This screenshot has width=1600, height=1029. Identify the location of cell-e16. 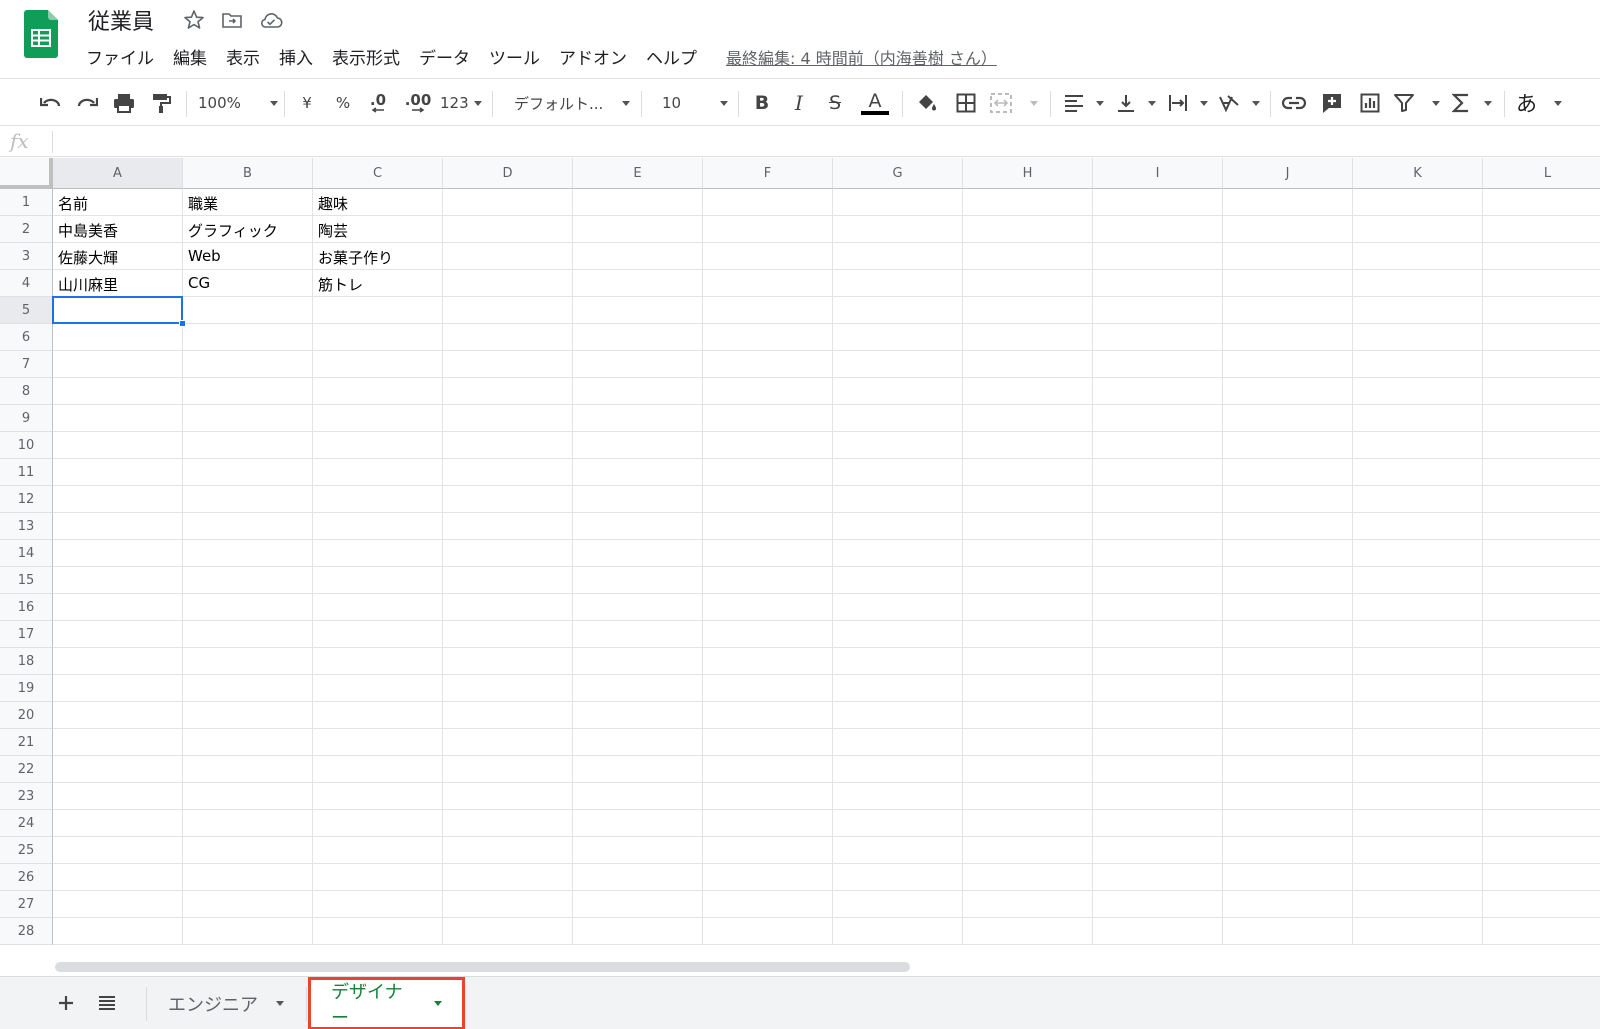
(638, 607).